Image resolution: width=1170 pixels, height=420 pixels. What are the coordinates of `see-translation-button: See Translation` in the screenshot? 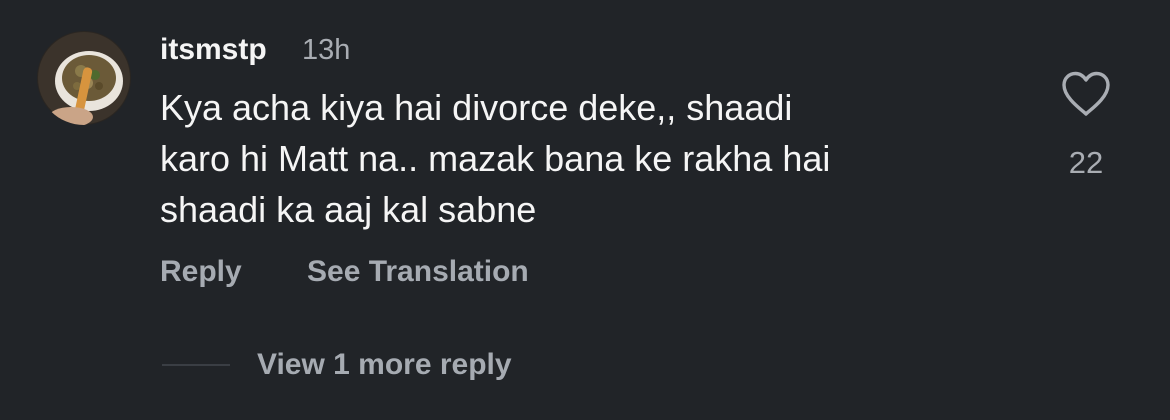 It's located at (418, 272).